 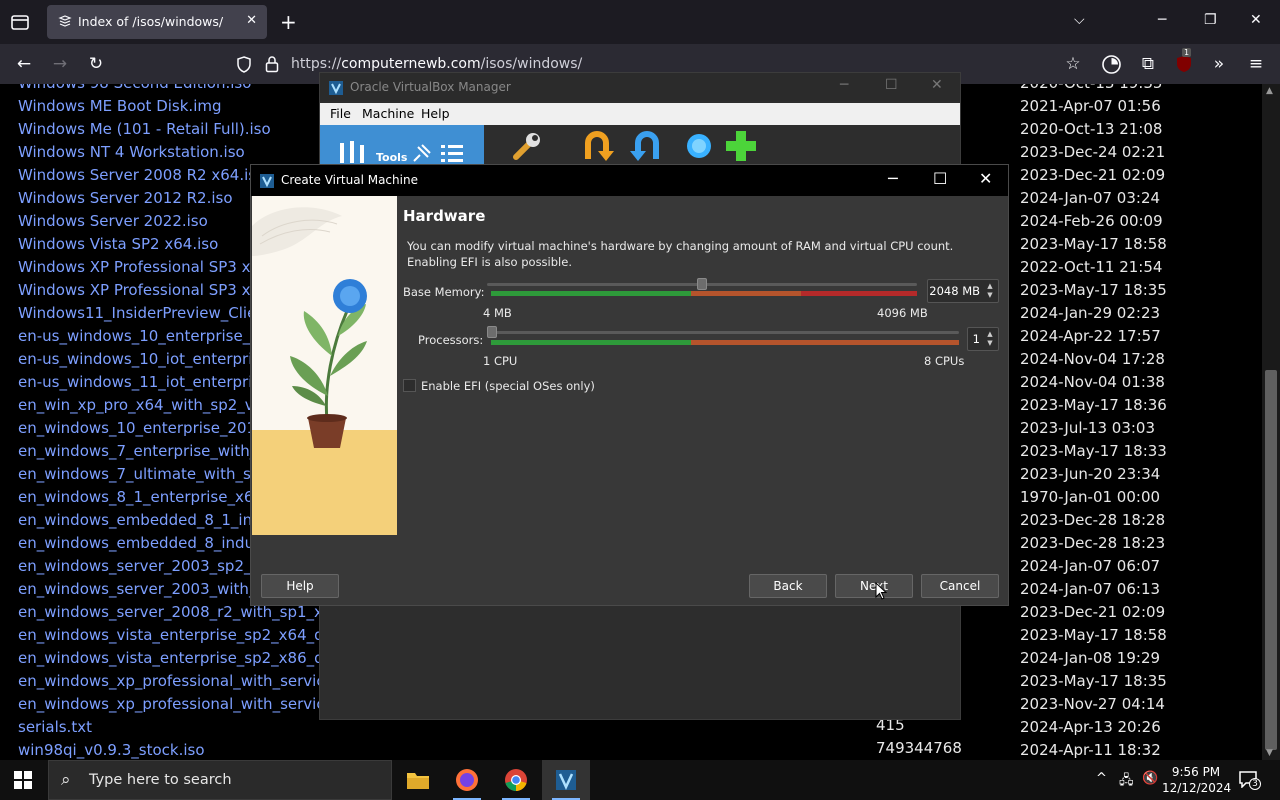 I want to click on base-memory-slider-handle, so click(x=702, y=284).